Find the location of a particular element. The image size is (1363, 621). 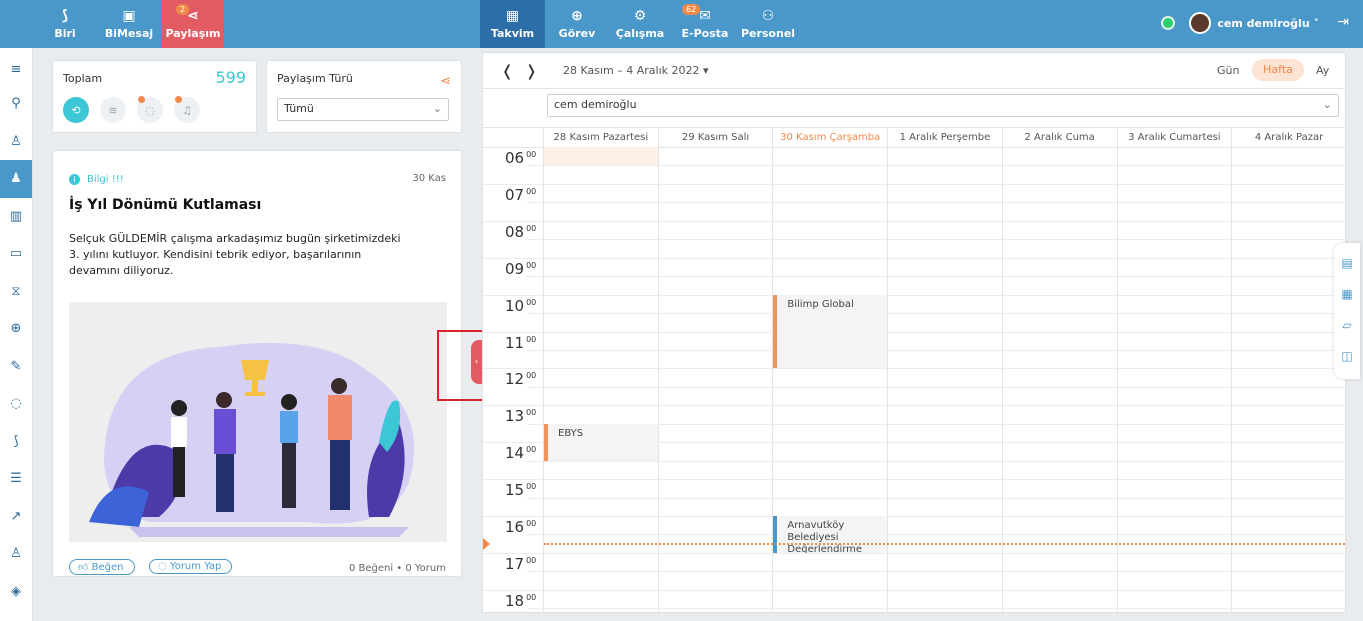

pin-icon: ✎ is located at coordinates (16, 367).